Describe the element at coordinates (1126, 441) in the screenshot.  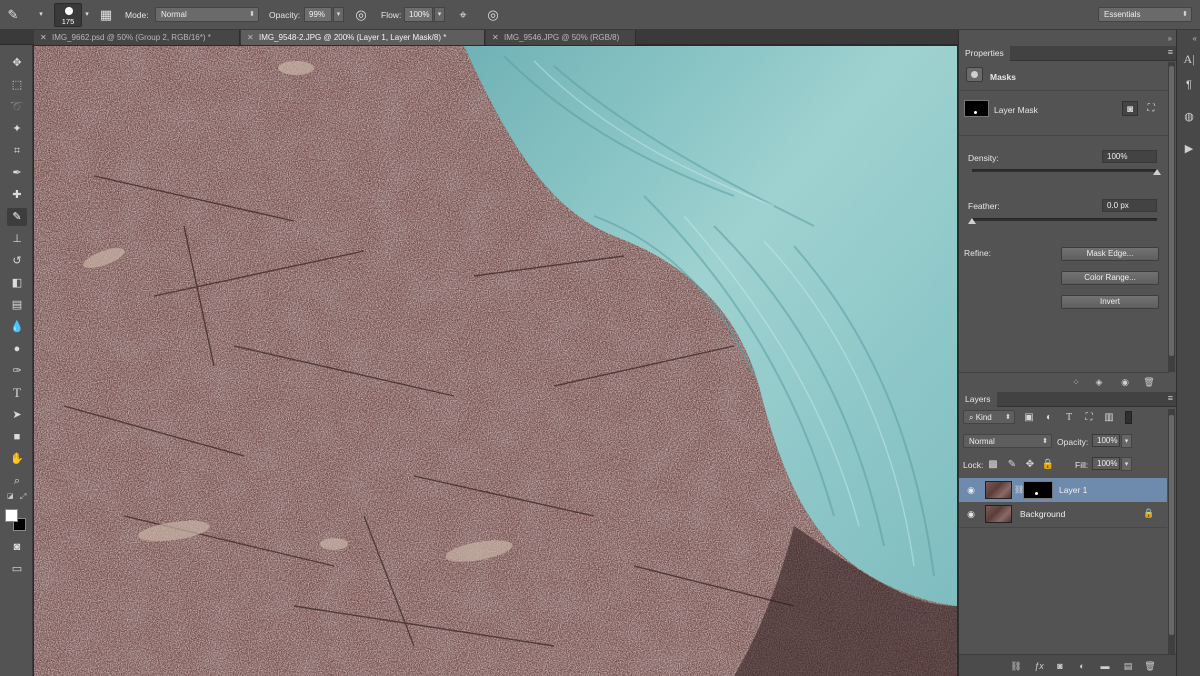
I see `layer-opacity-slider-dropdown: ▾` at that location.